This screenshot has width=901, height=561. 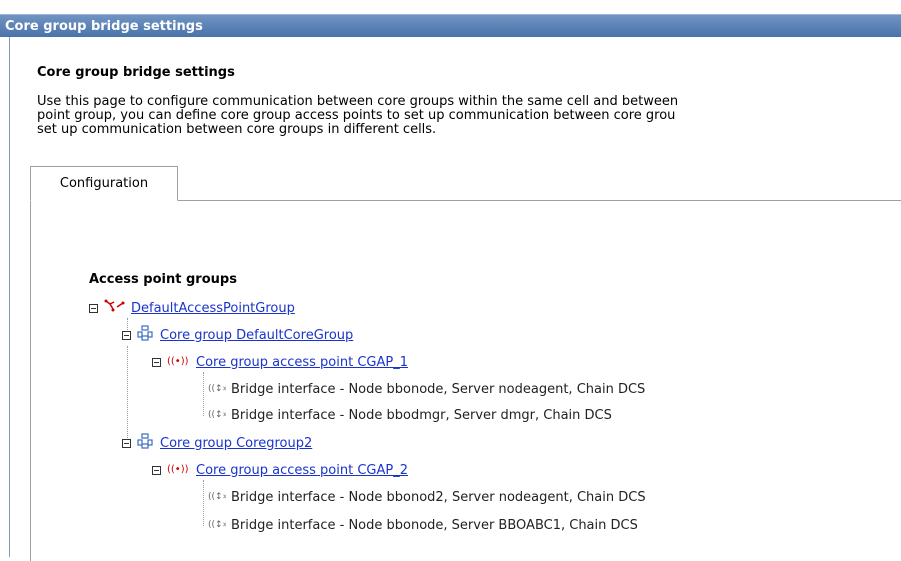 What do you see at coordinates (163, 279) in the screenshot?
I see `access-point-groups-title: Access point groups` at bounding box center [163, 279].